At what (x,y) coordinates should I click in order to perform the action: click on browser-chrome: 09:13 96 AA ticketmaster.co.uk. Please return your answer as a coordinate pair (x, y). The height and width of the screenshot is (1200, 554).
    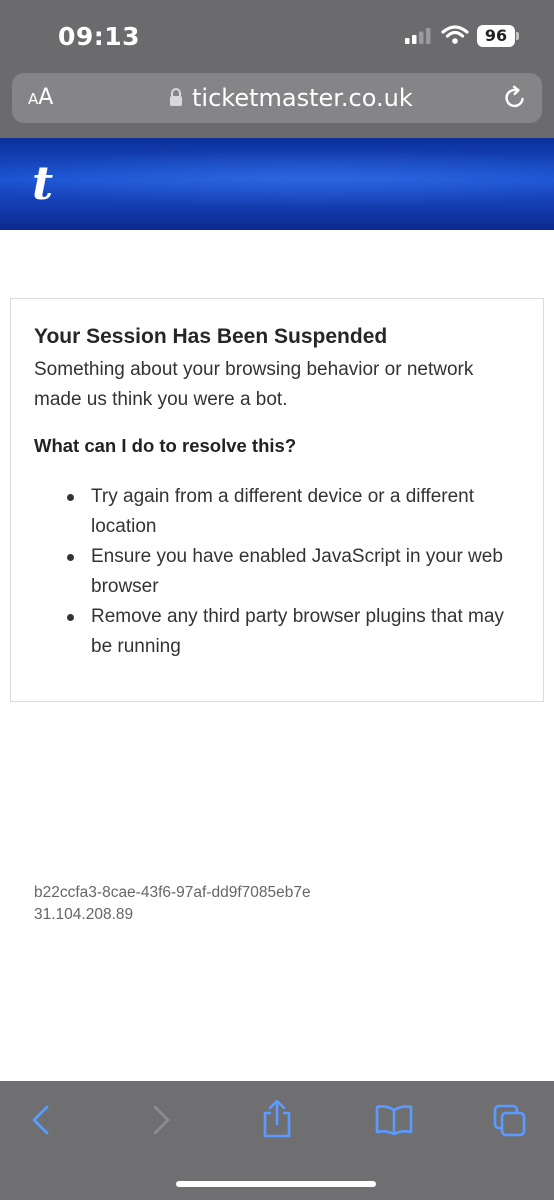
    Looking at the image, I should click on (277, 69).